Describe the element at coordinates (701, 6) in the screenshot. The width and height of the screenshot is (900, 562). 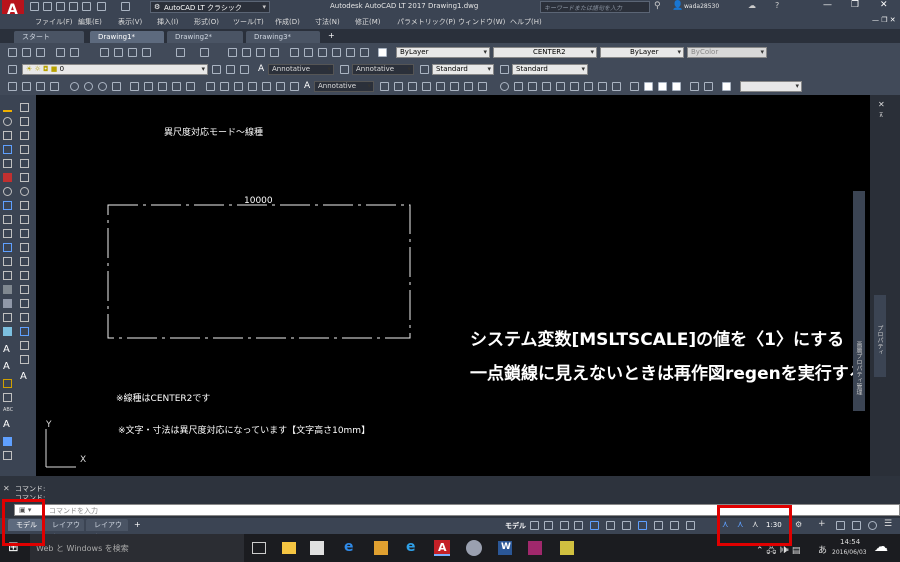
I see `user-name: wada28530` at that location.